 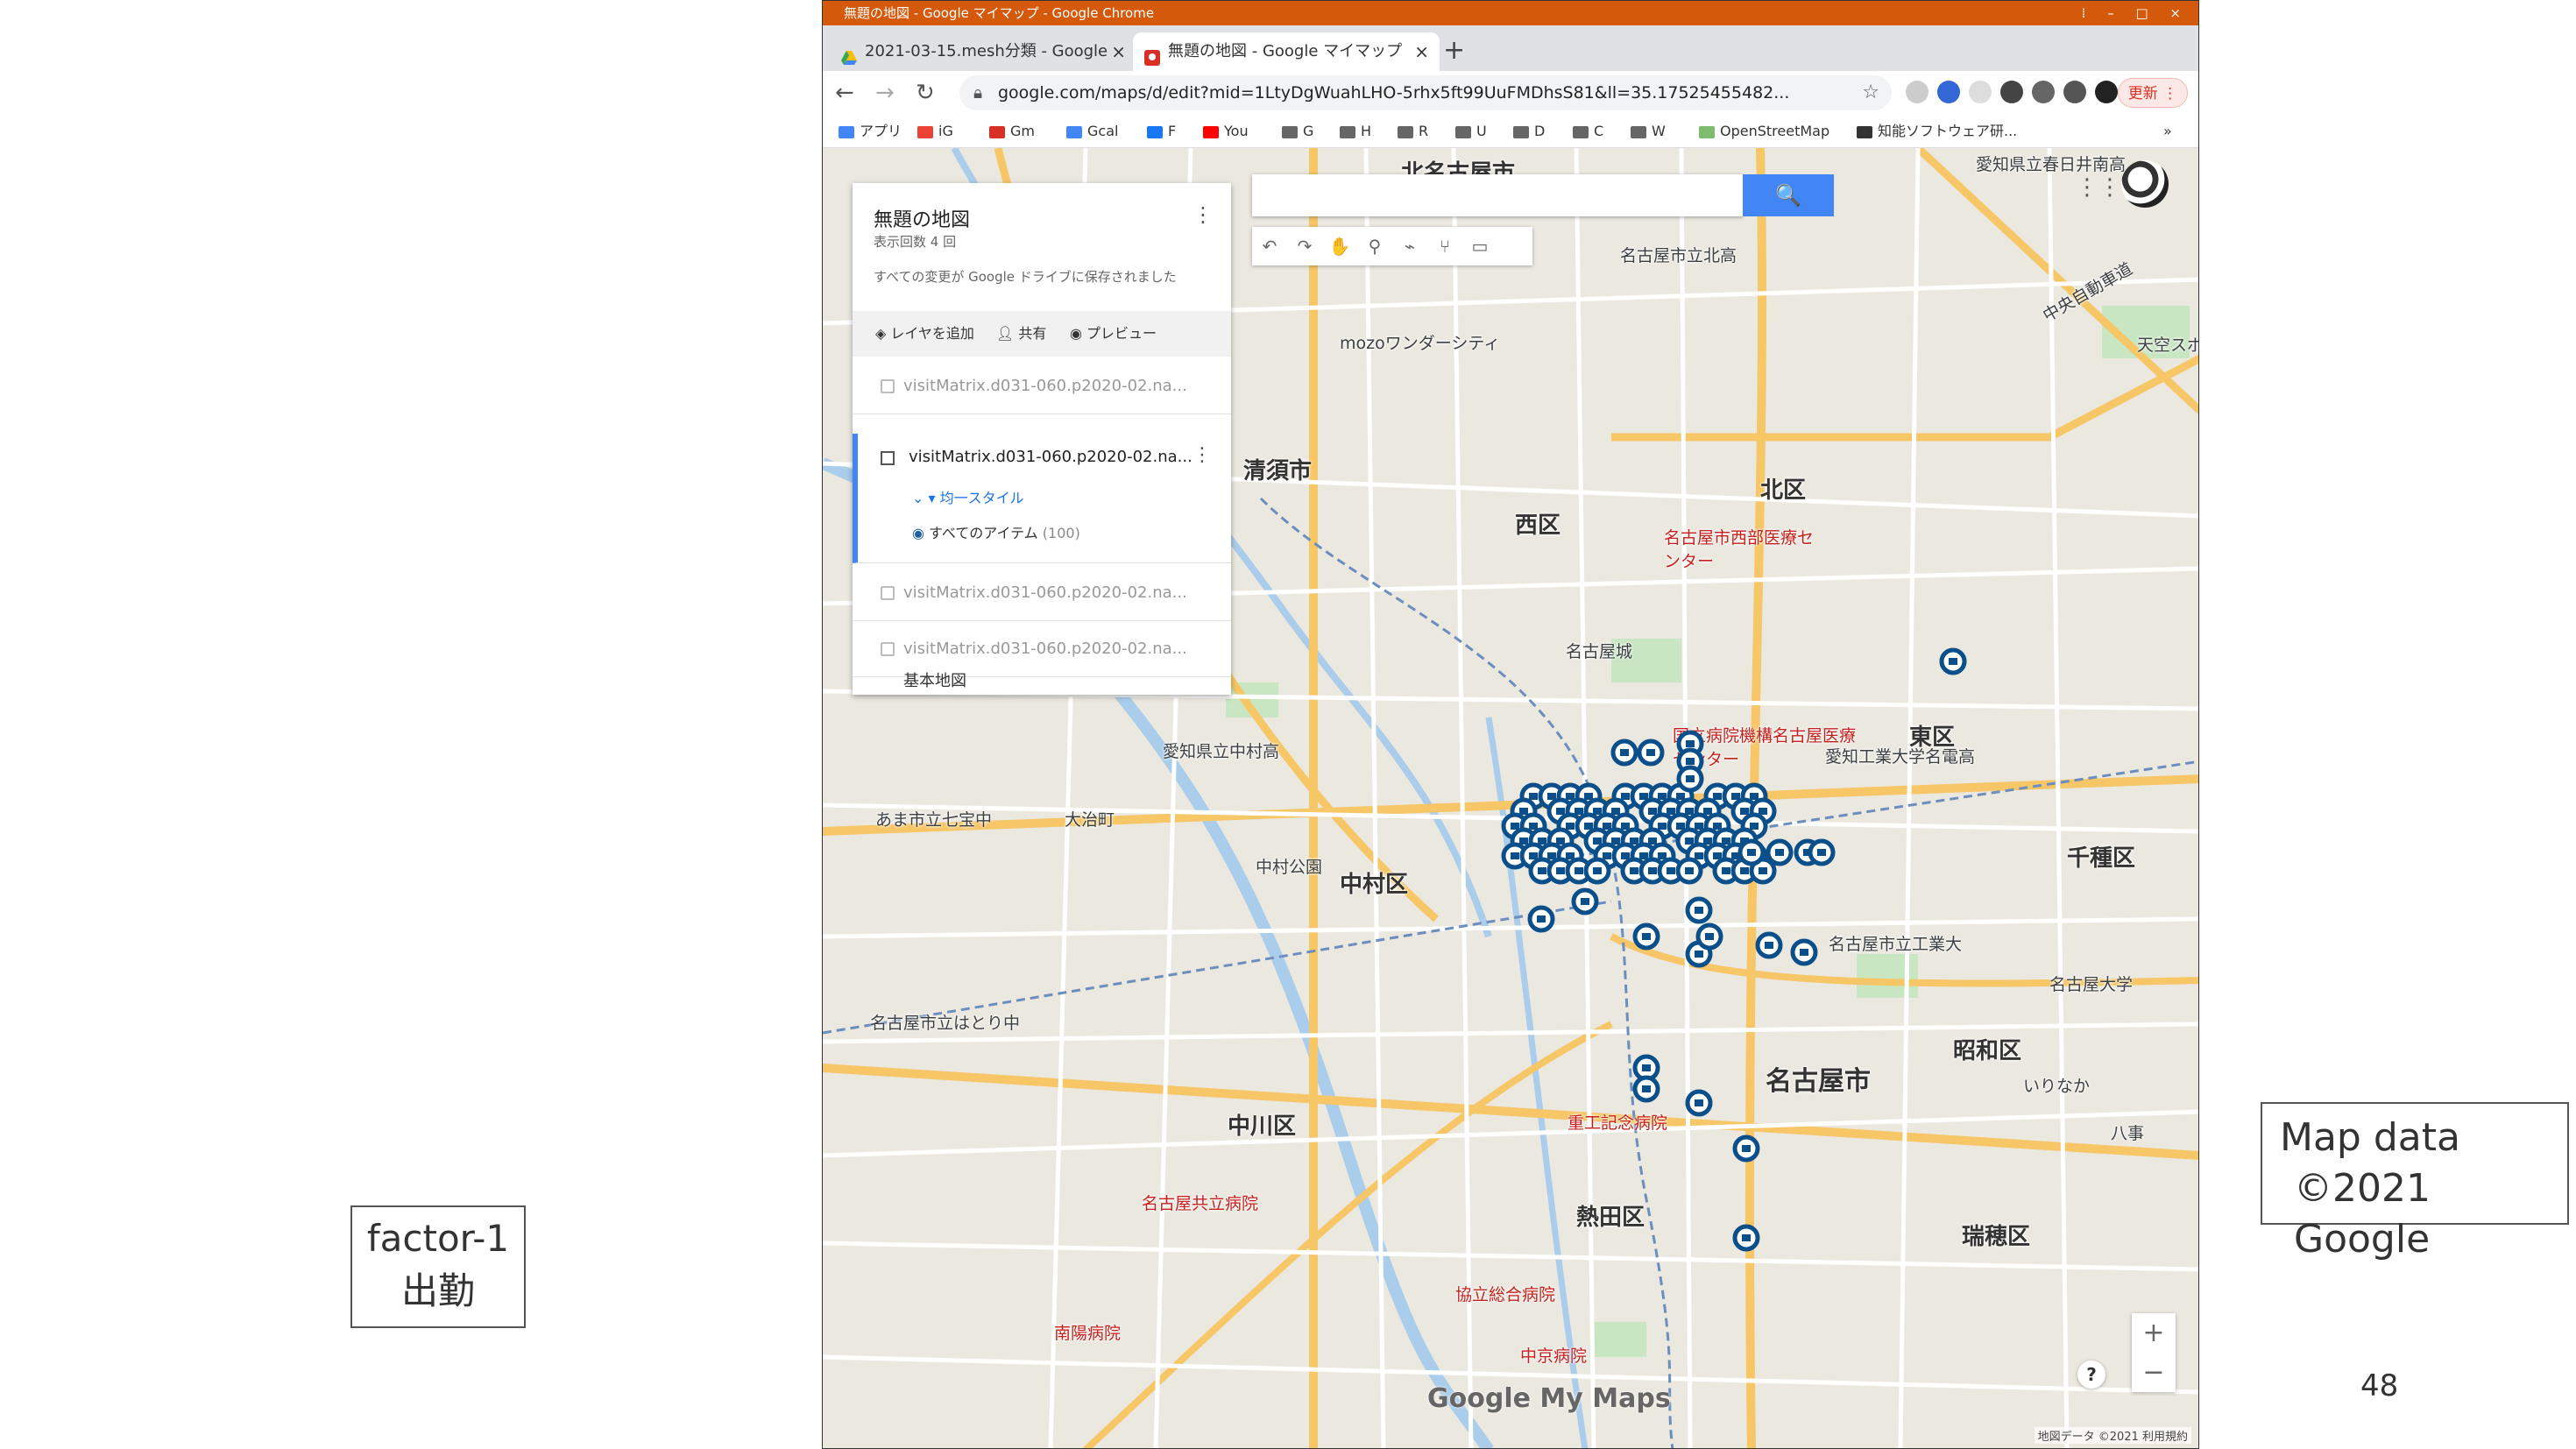 I want to click on map-pin-icon, so click(x=1152, y=54).